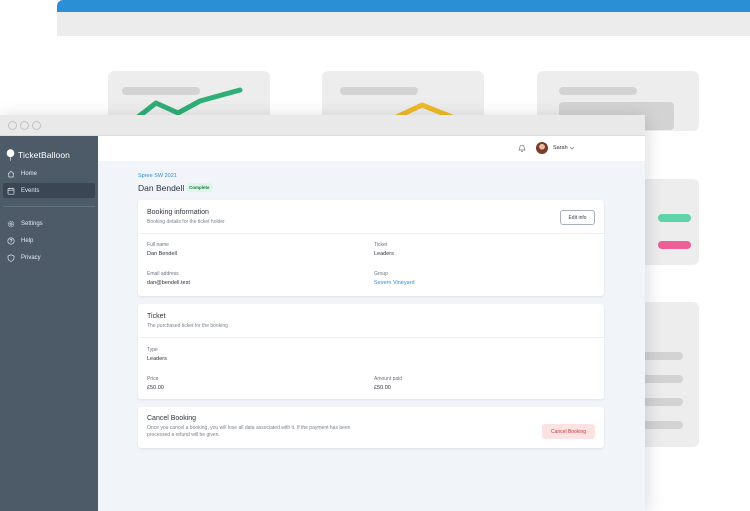 This screenshot has width=750, height=511. I want to click on full-name-label: Full name, so click(158, 245).